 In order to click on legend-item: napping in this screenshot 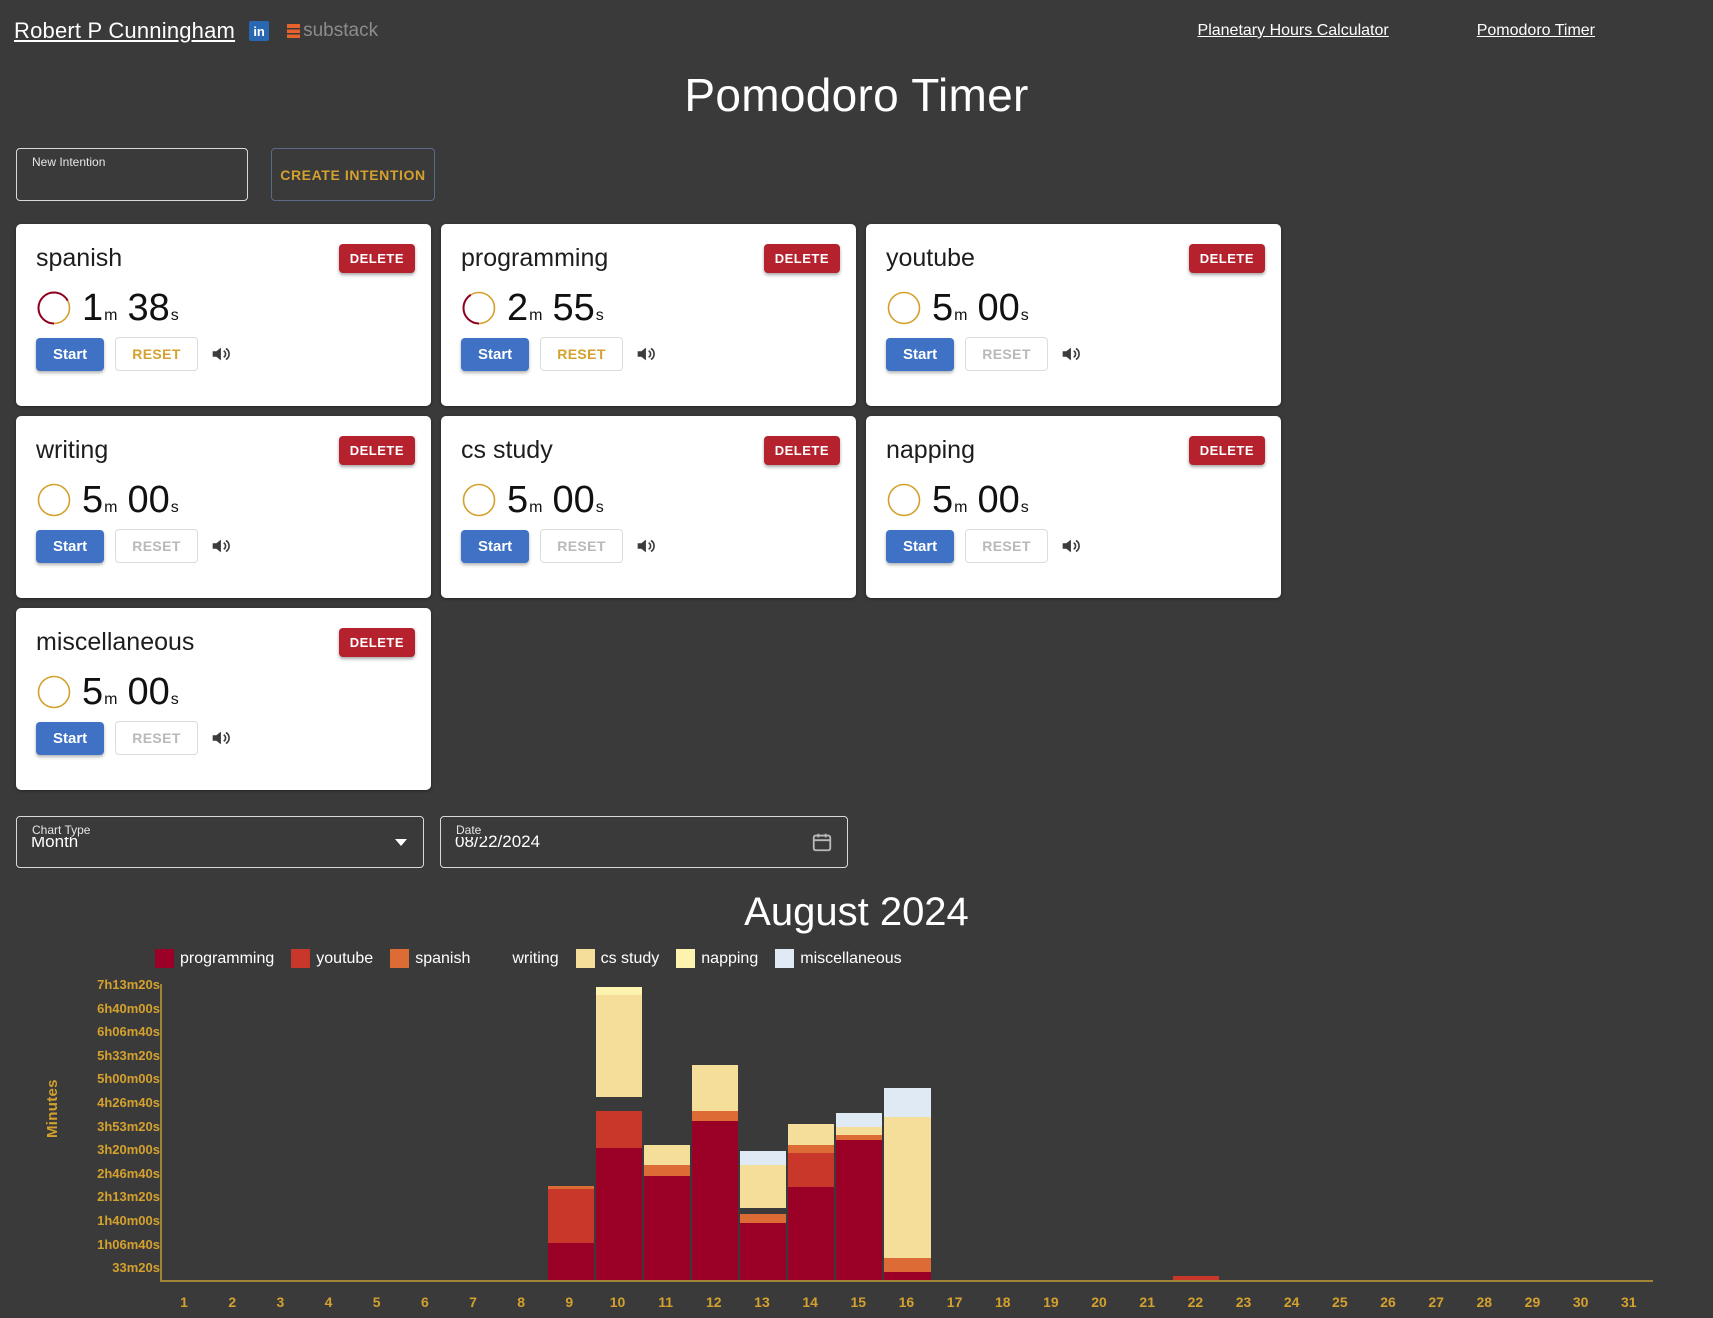, I will do `click(717, 958)`.